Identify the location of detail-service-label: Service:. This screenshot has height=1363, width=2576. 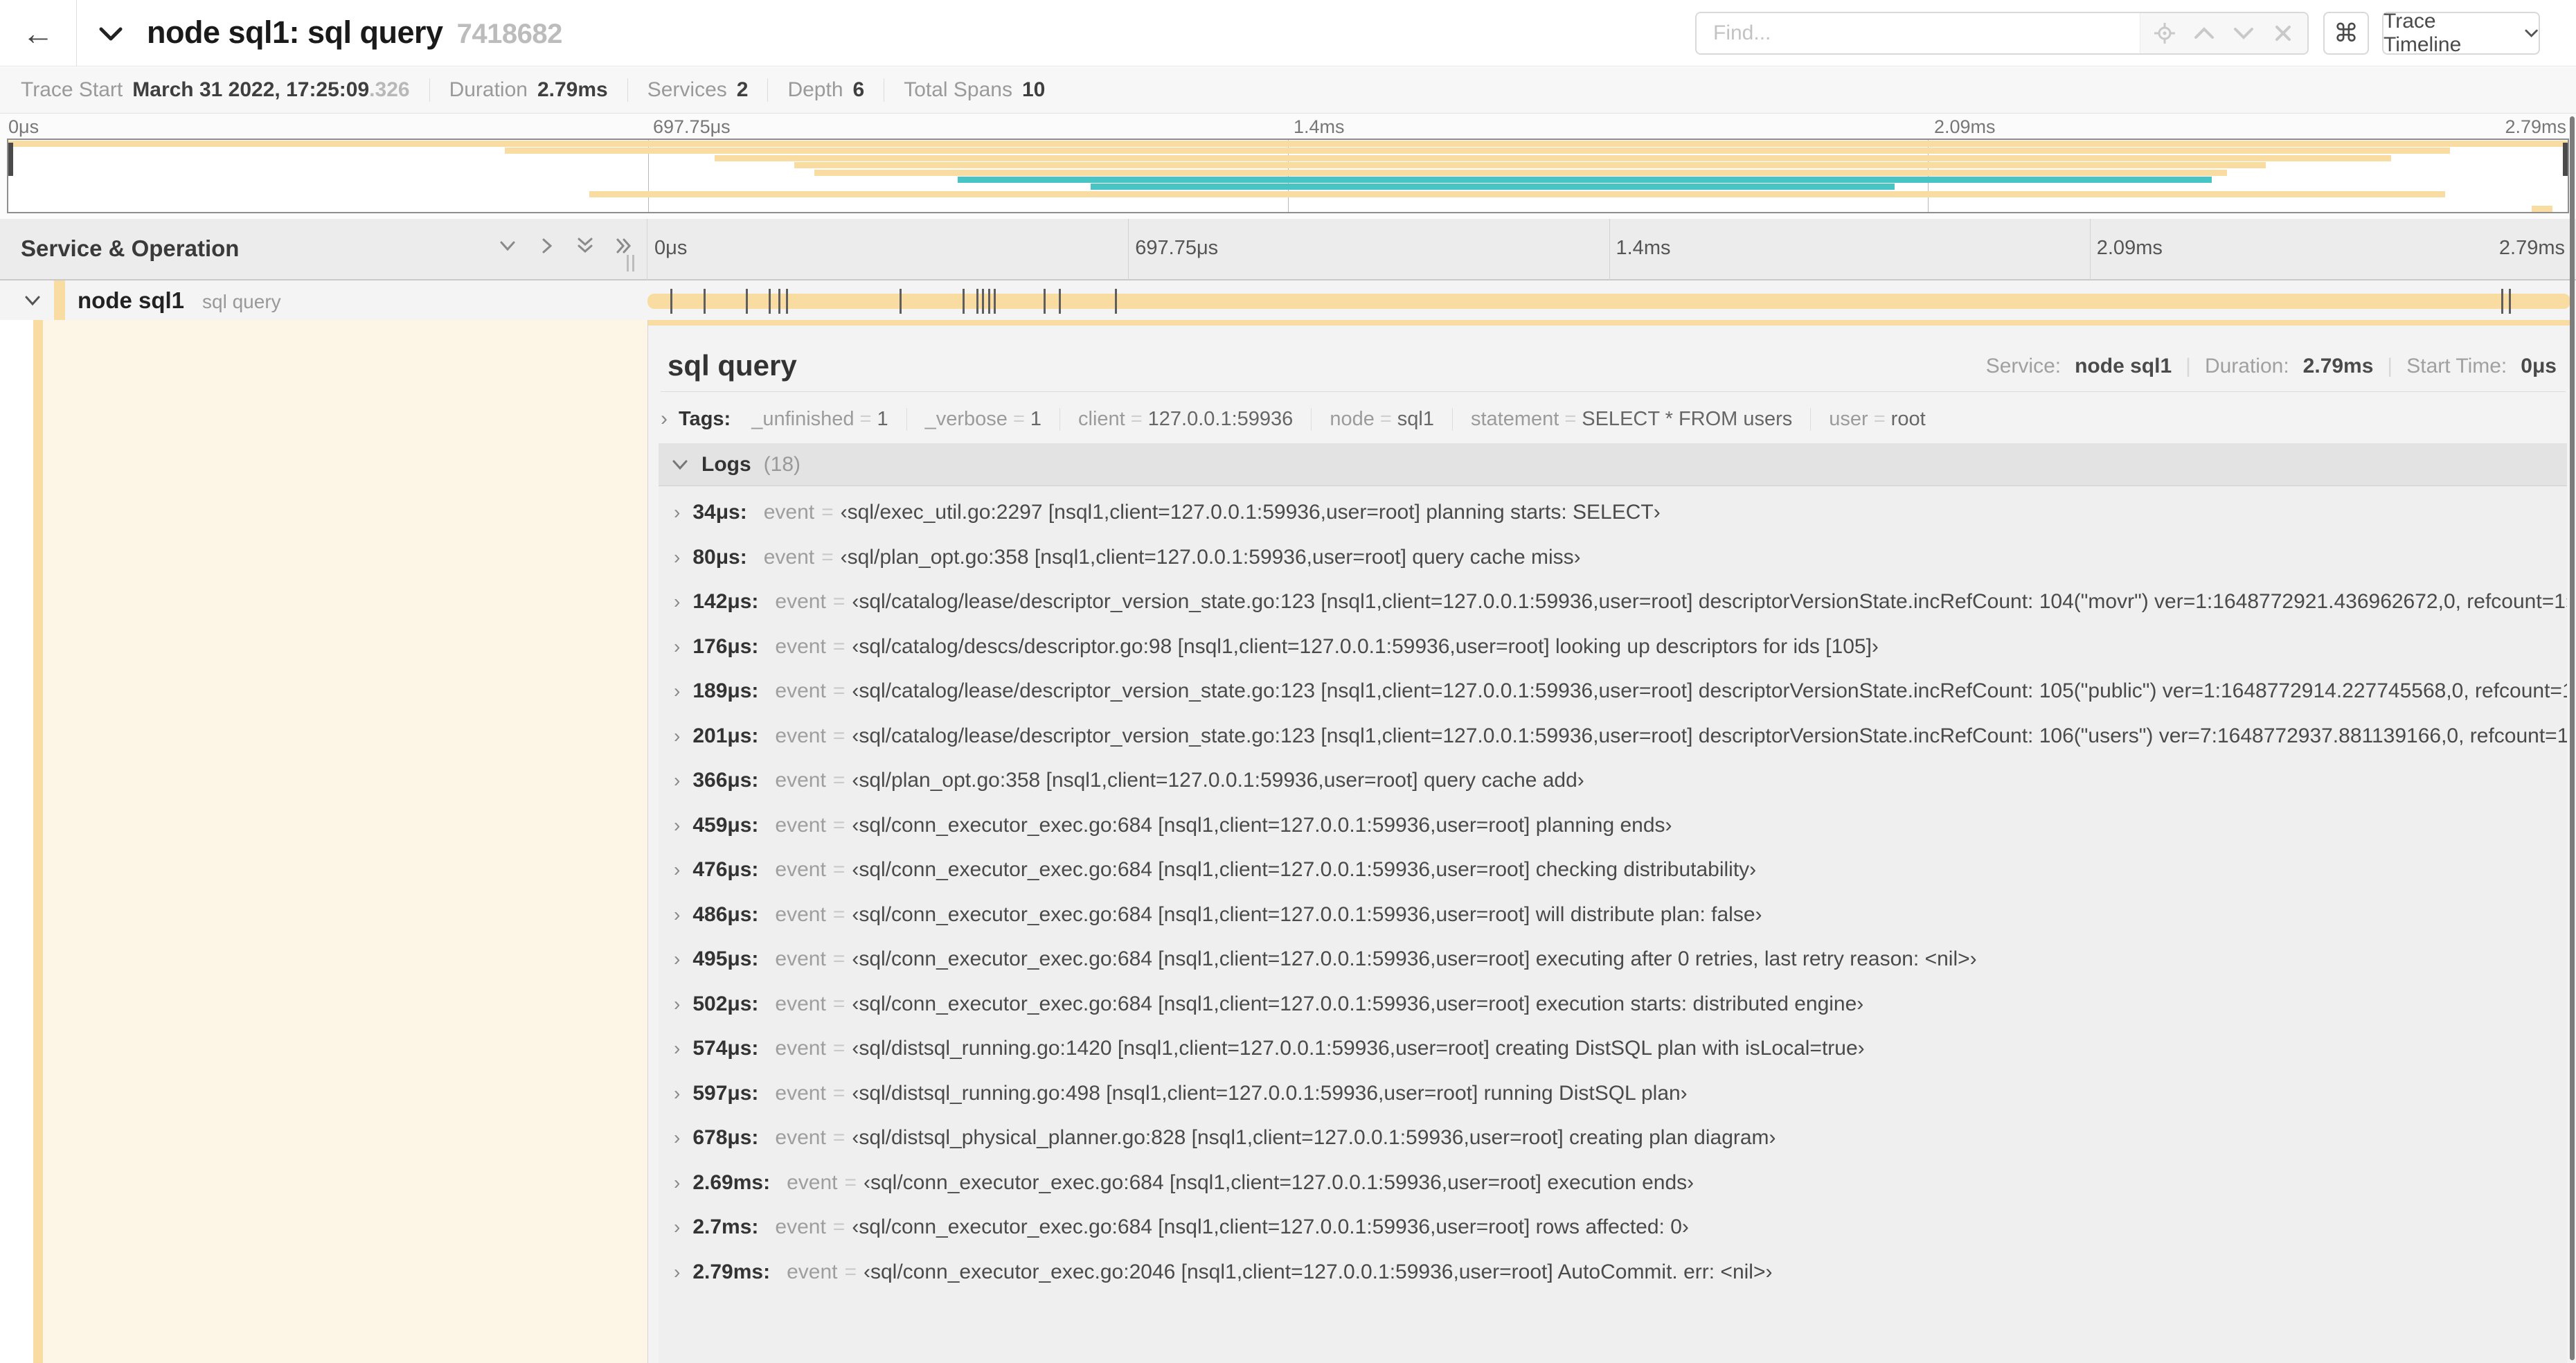
(2023, 366).